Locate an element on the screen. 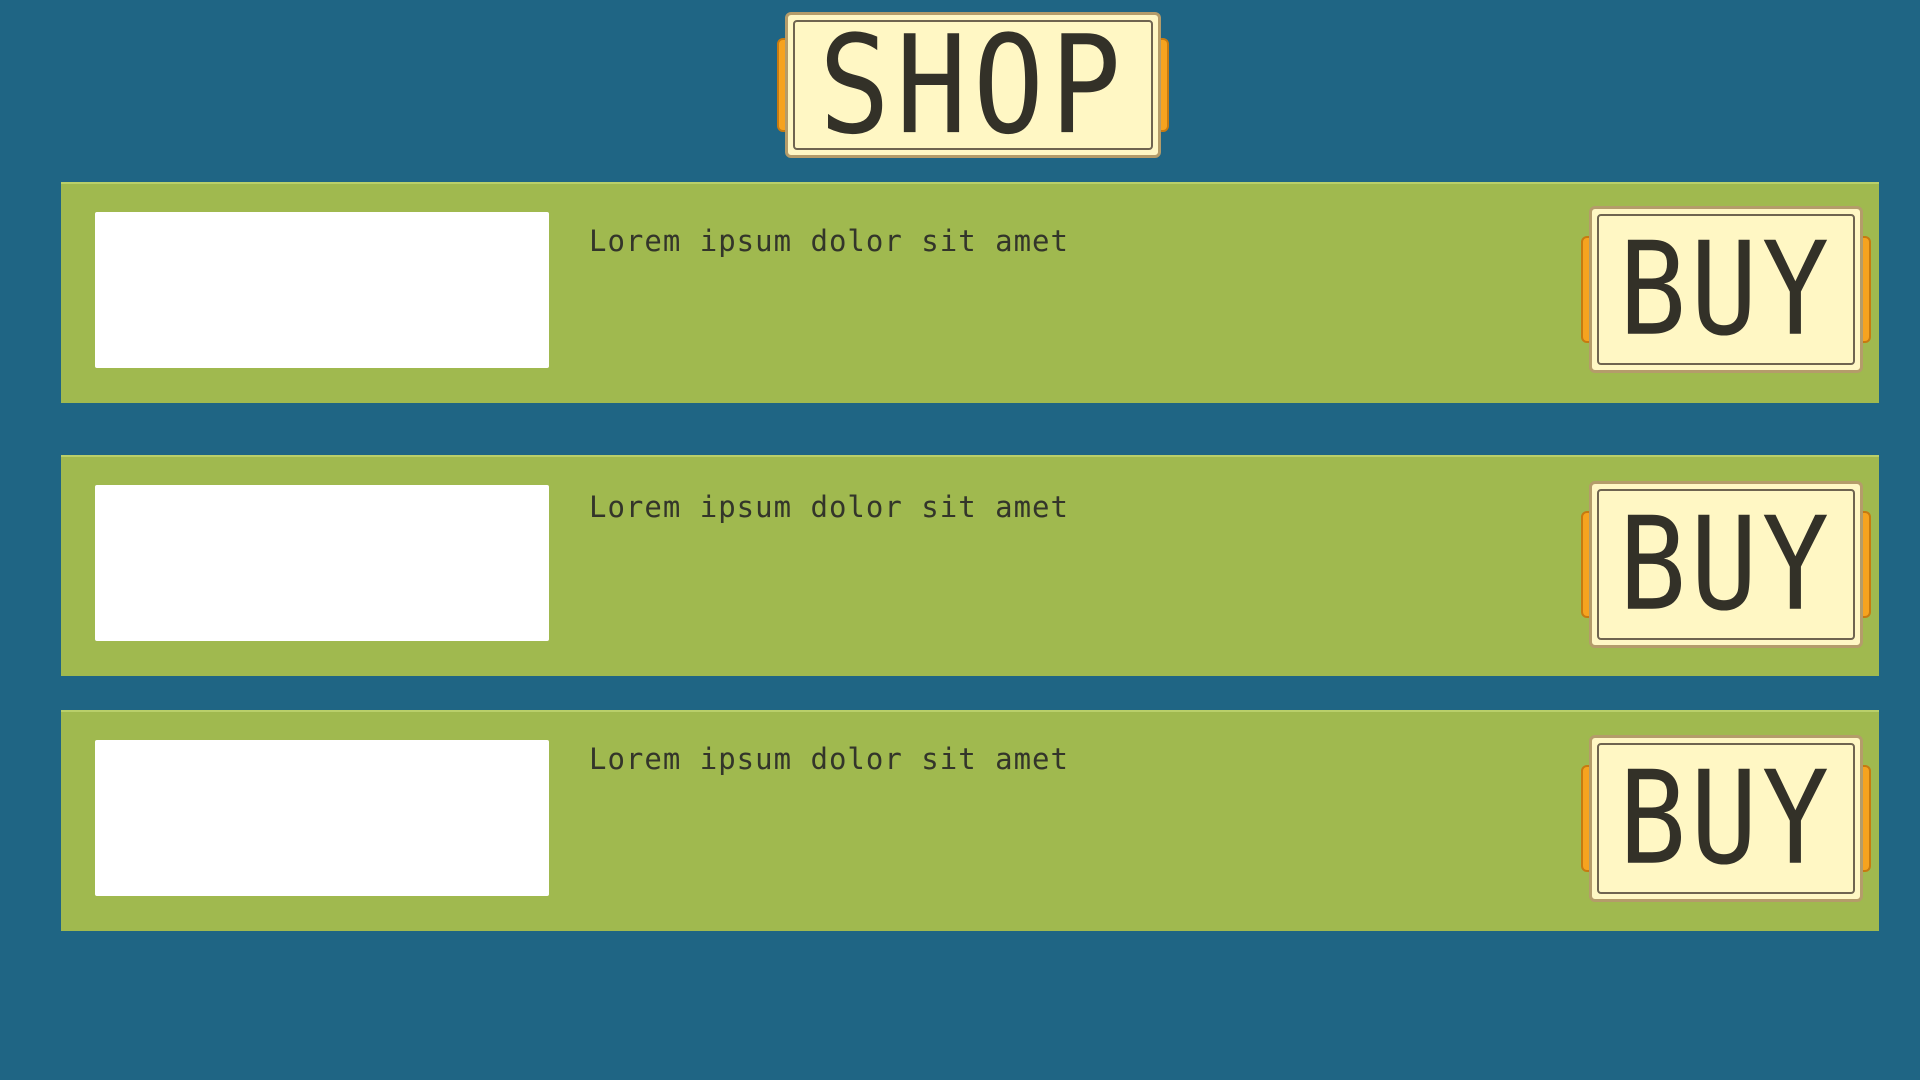  plaque-inner-frame: SHOP is located at coordinates (973, 85).